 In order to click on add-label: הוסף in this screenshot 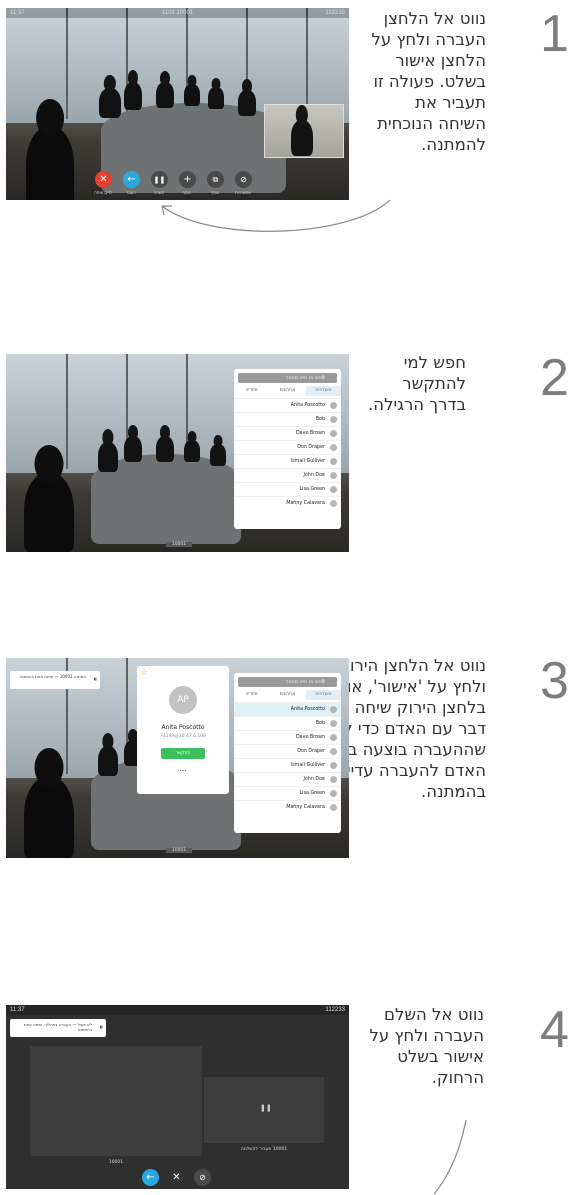, I will do `click(187, 192)`.